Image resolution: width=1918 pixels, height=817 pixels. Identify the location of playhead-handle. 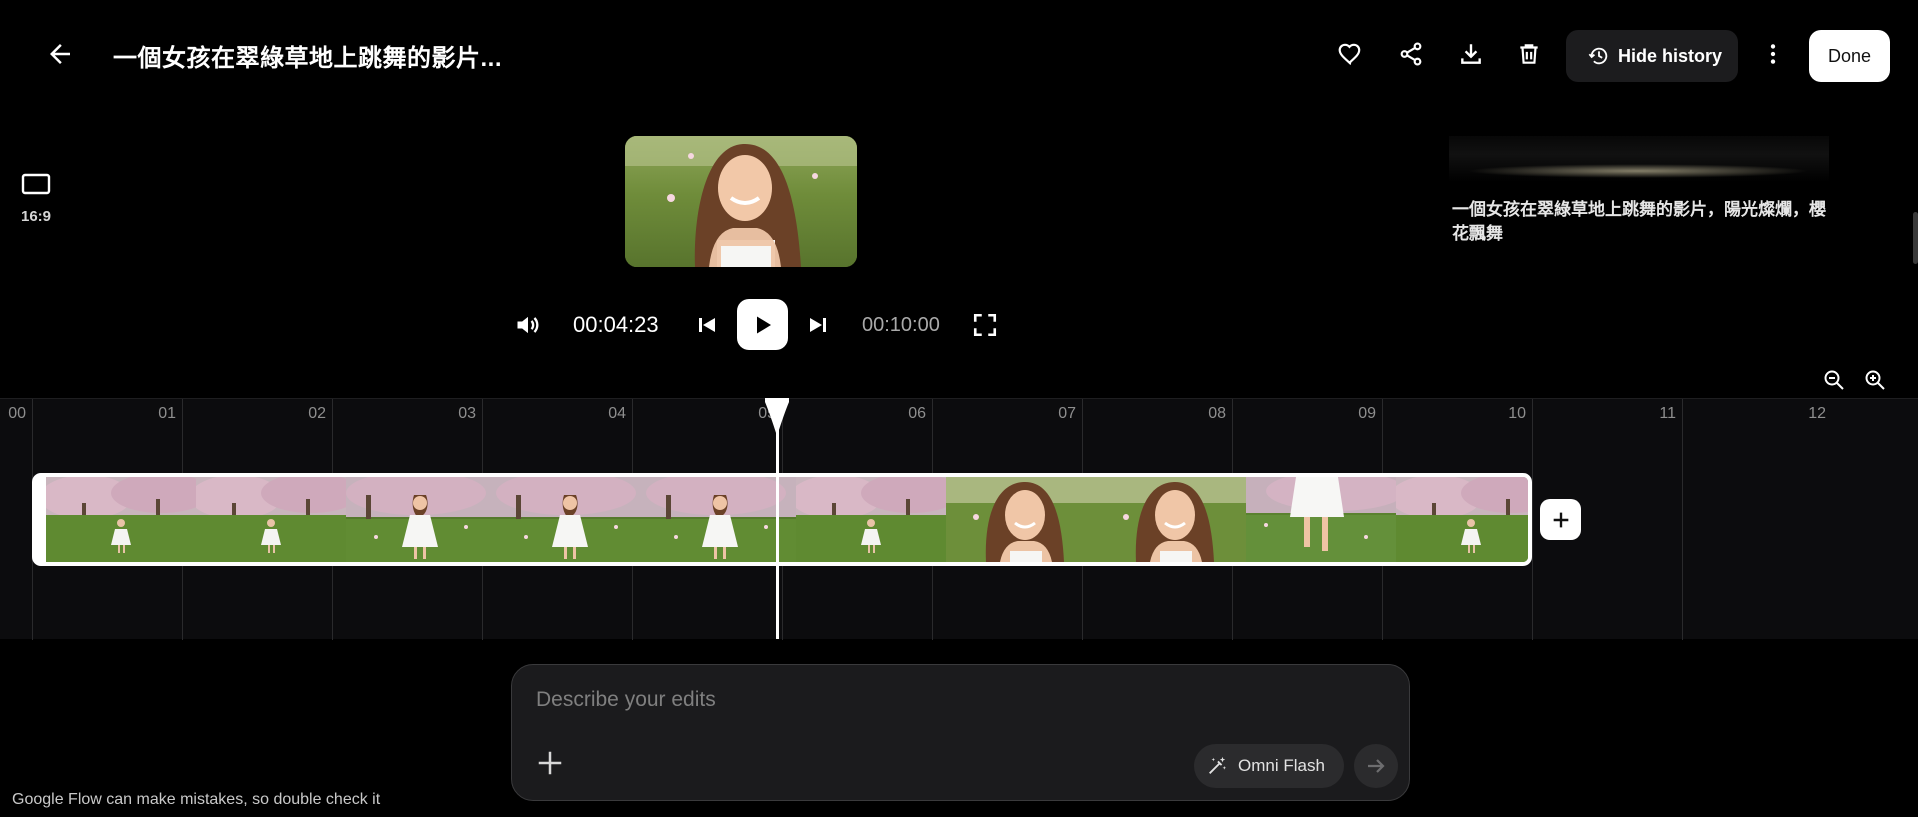
(777, 417).